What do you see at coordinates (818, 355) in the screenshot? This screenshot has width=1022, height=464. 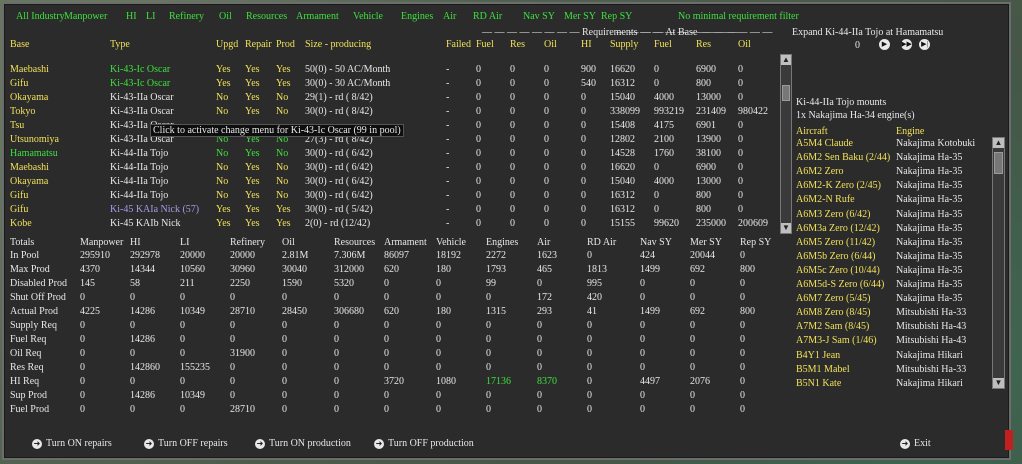 I see `aircraft-name: B4Y1 Jean` at bounding box center [818, 355].